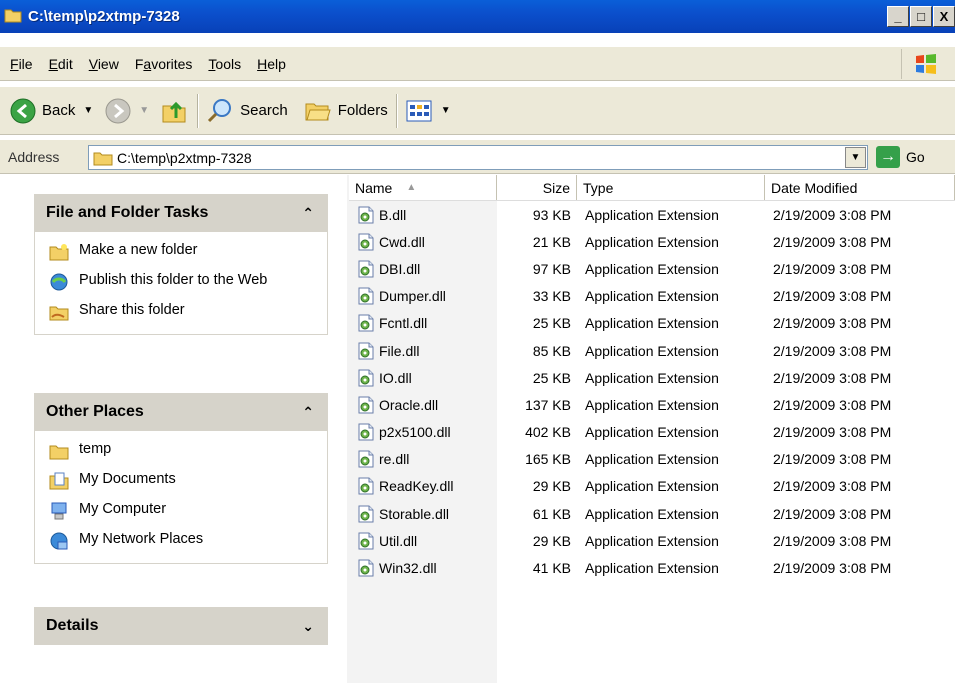  What do you see at coordinates (72, 625) in the screenshot?
I see `panel-title: Details` at bounding box center [72, 625].